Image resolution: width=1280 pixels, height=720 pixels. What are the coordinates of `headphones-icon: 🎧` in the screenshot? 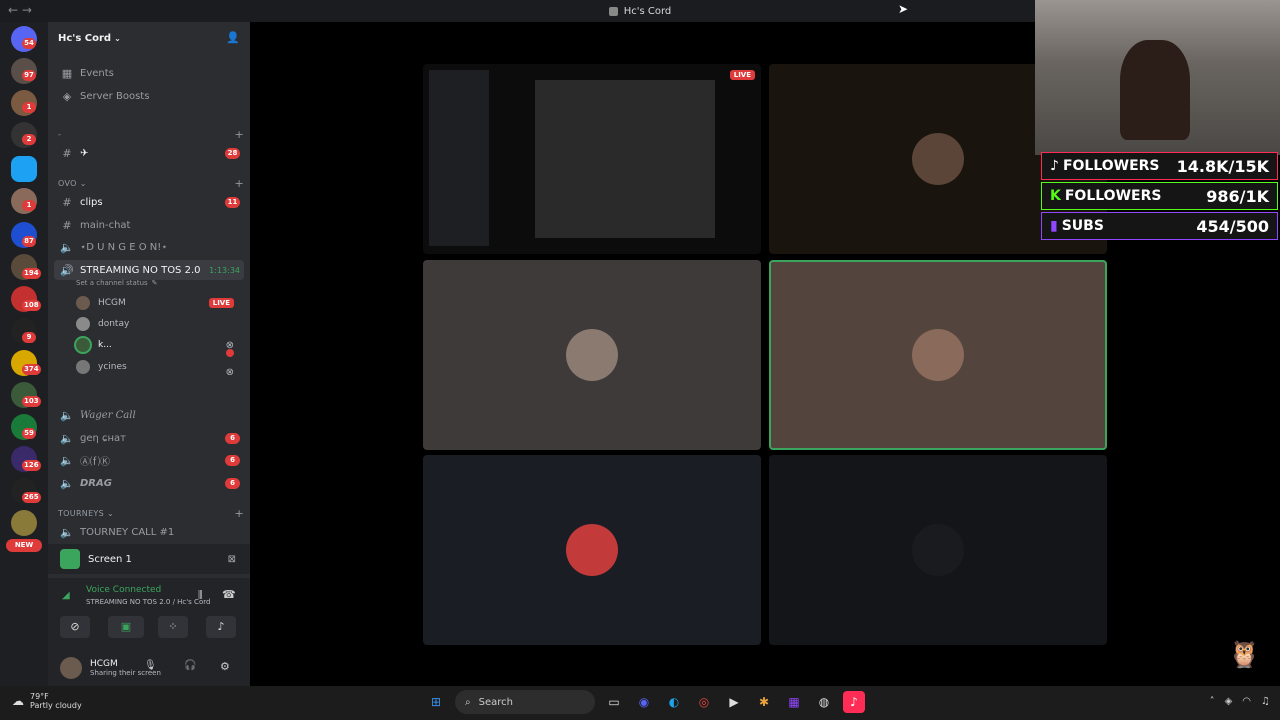 It's located at (190, 665).